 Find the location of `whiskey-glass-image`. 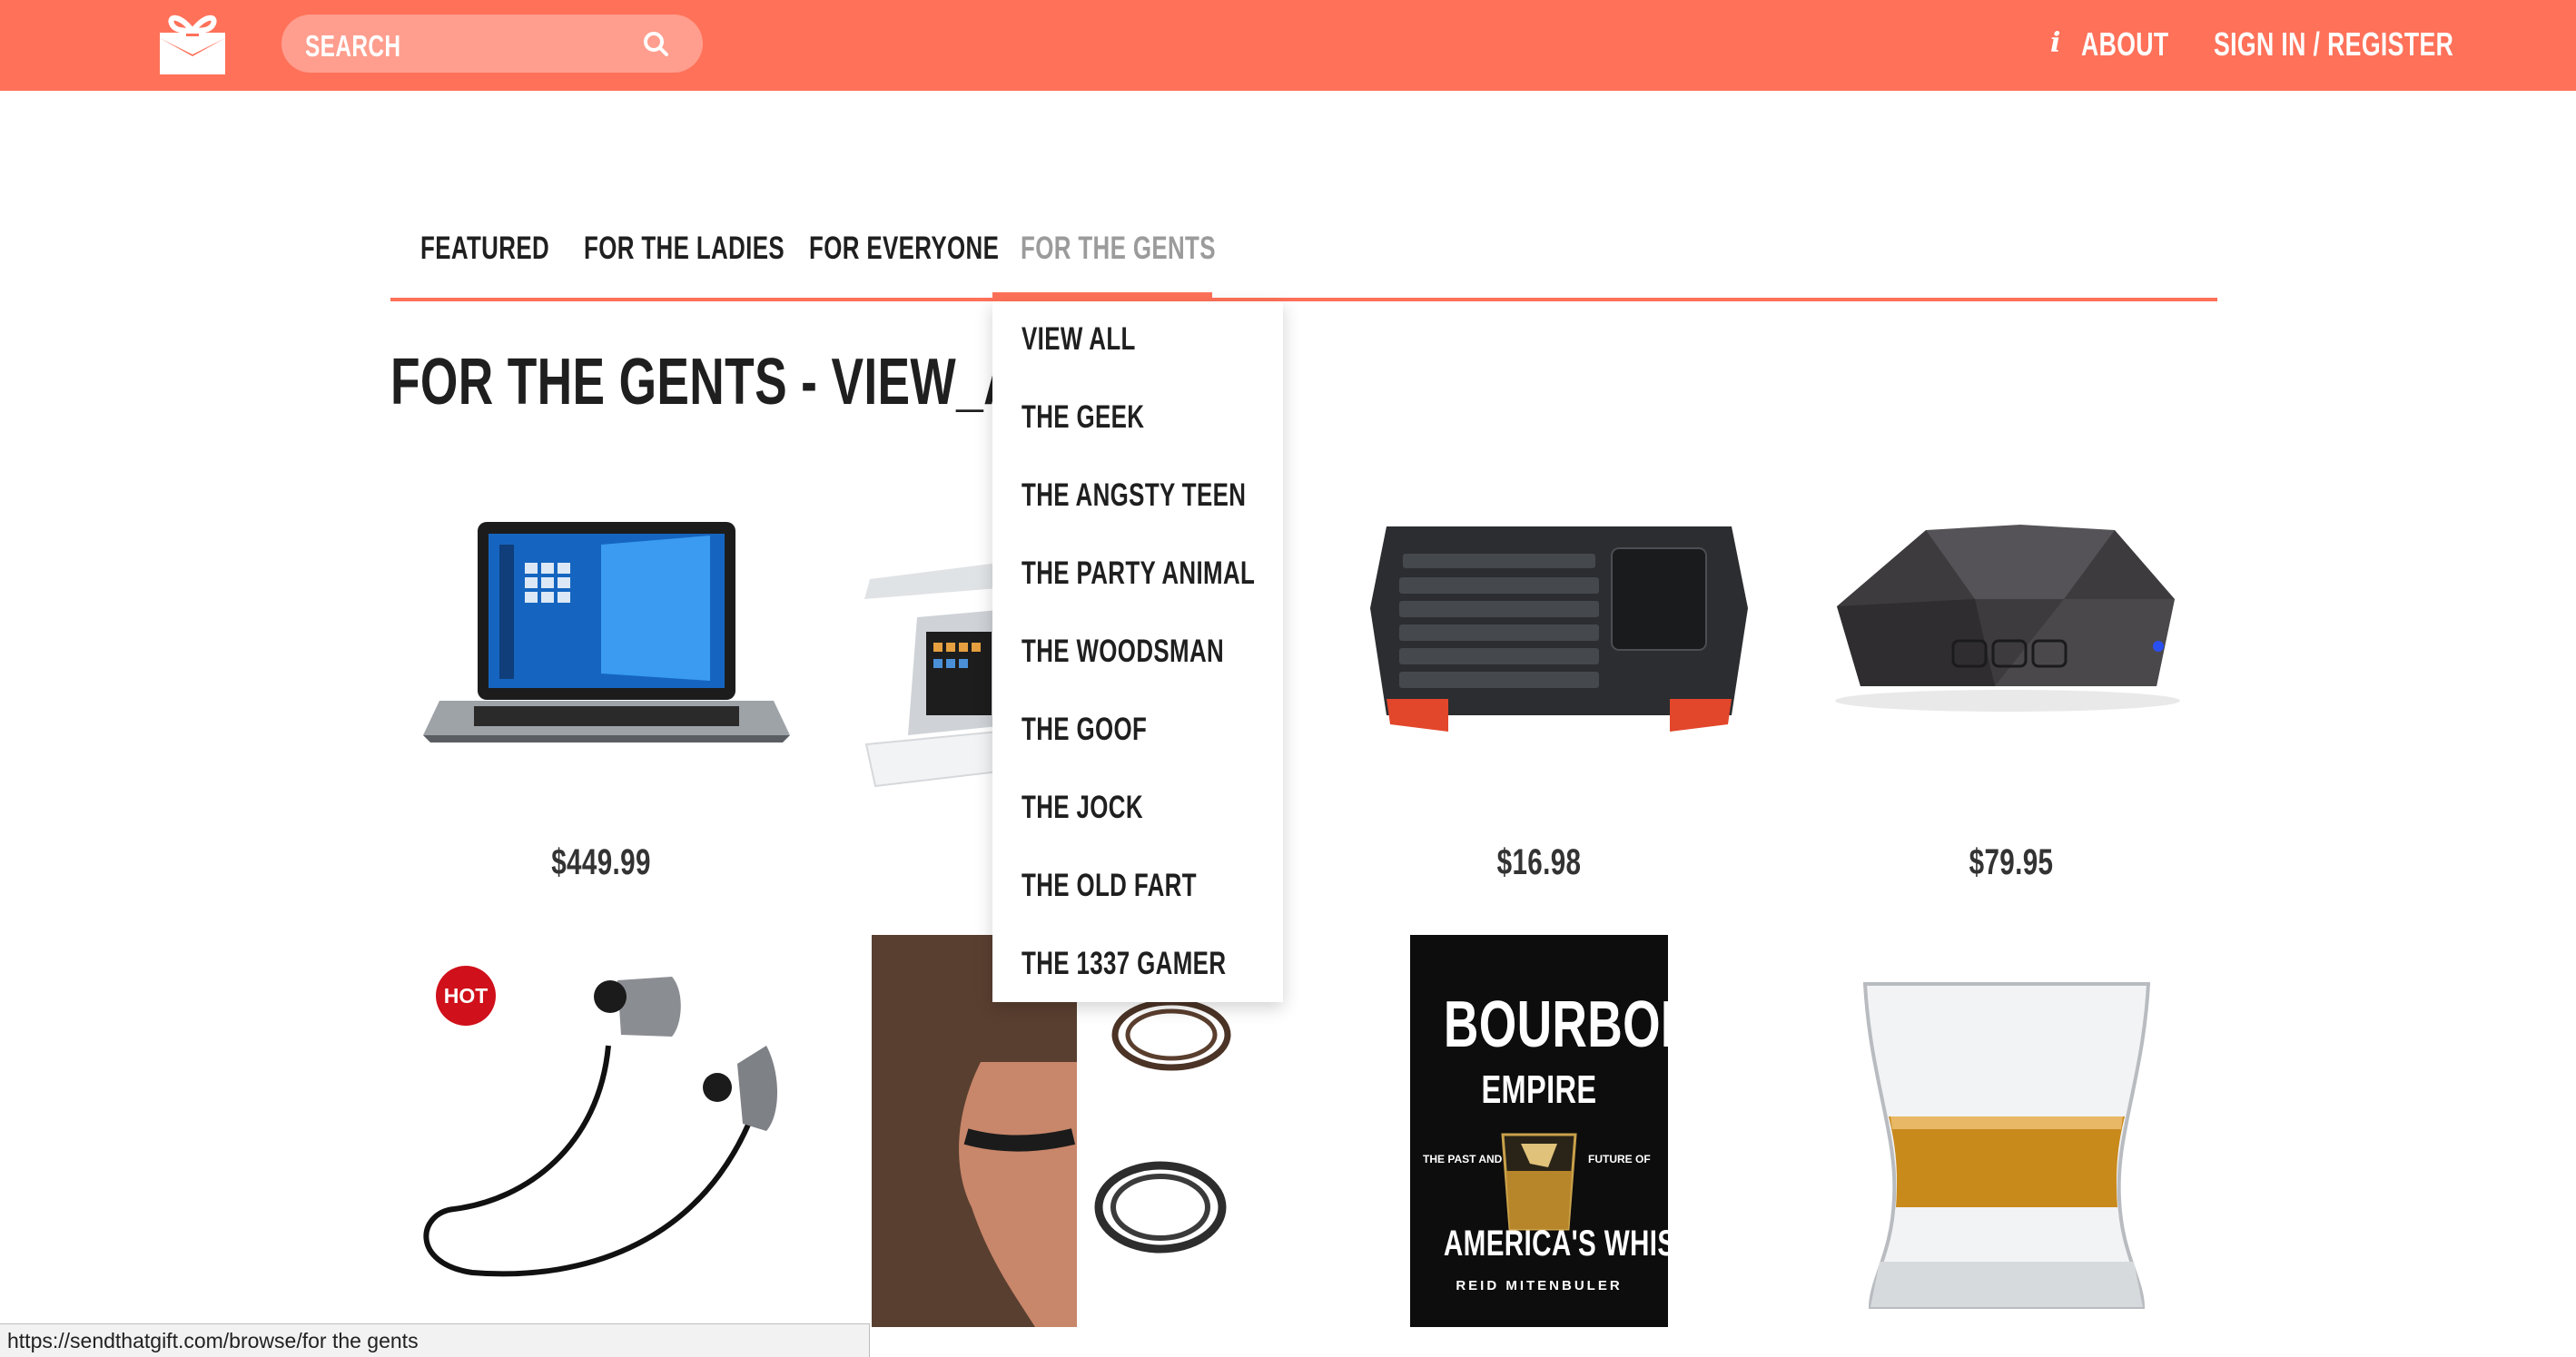

whiskey-glass-image is located at coordinates (2007, 1145).